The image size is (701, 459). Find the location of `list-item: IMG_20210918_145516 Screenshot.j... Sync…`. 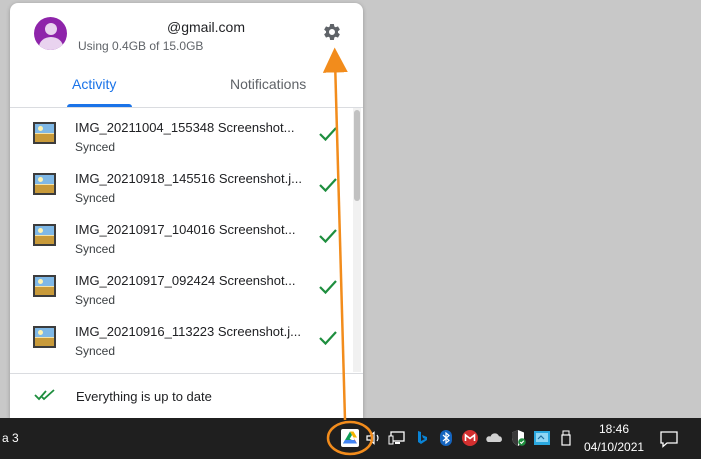

list-item: IMG_20210918_145516 Screenshot.j... Sync… is located at coordinates (180, 184).